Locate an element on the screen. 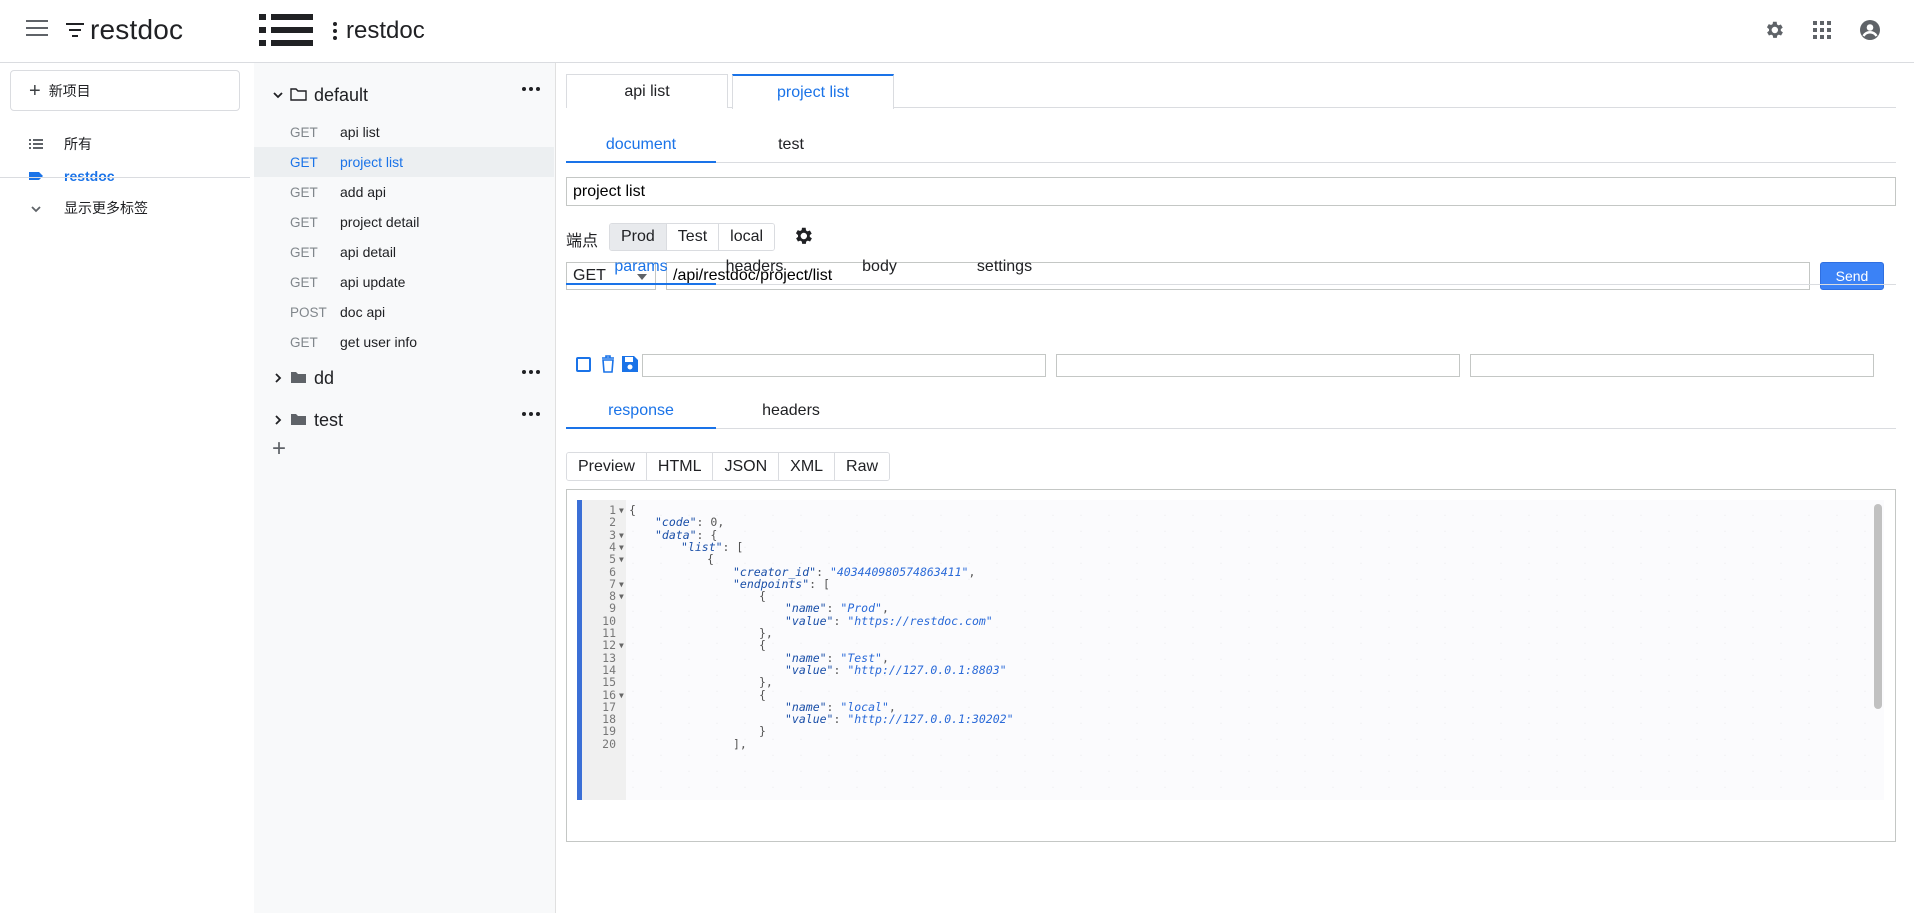 Image resolution: width=1914 pixels, height=913 pixels. new-project-button: + 新项目 is located at coordinates (125, 90).